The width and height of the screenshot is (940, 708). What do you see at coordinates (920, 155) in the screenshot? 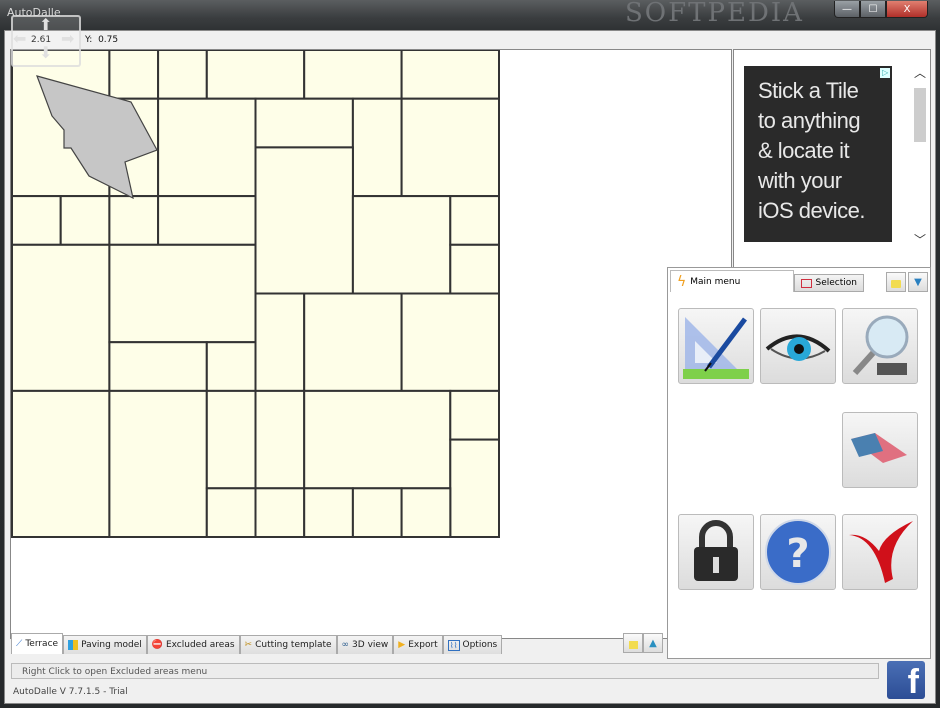
I see `ad-scrollbar: ︿ ﹀` at bounding box center [920, 155].